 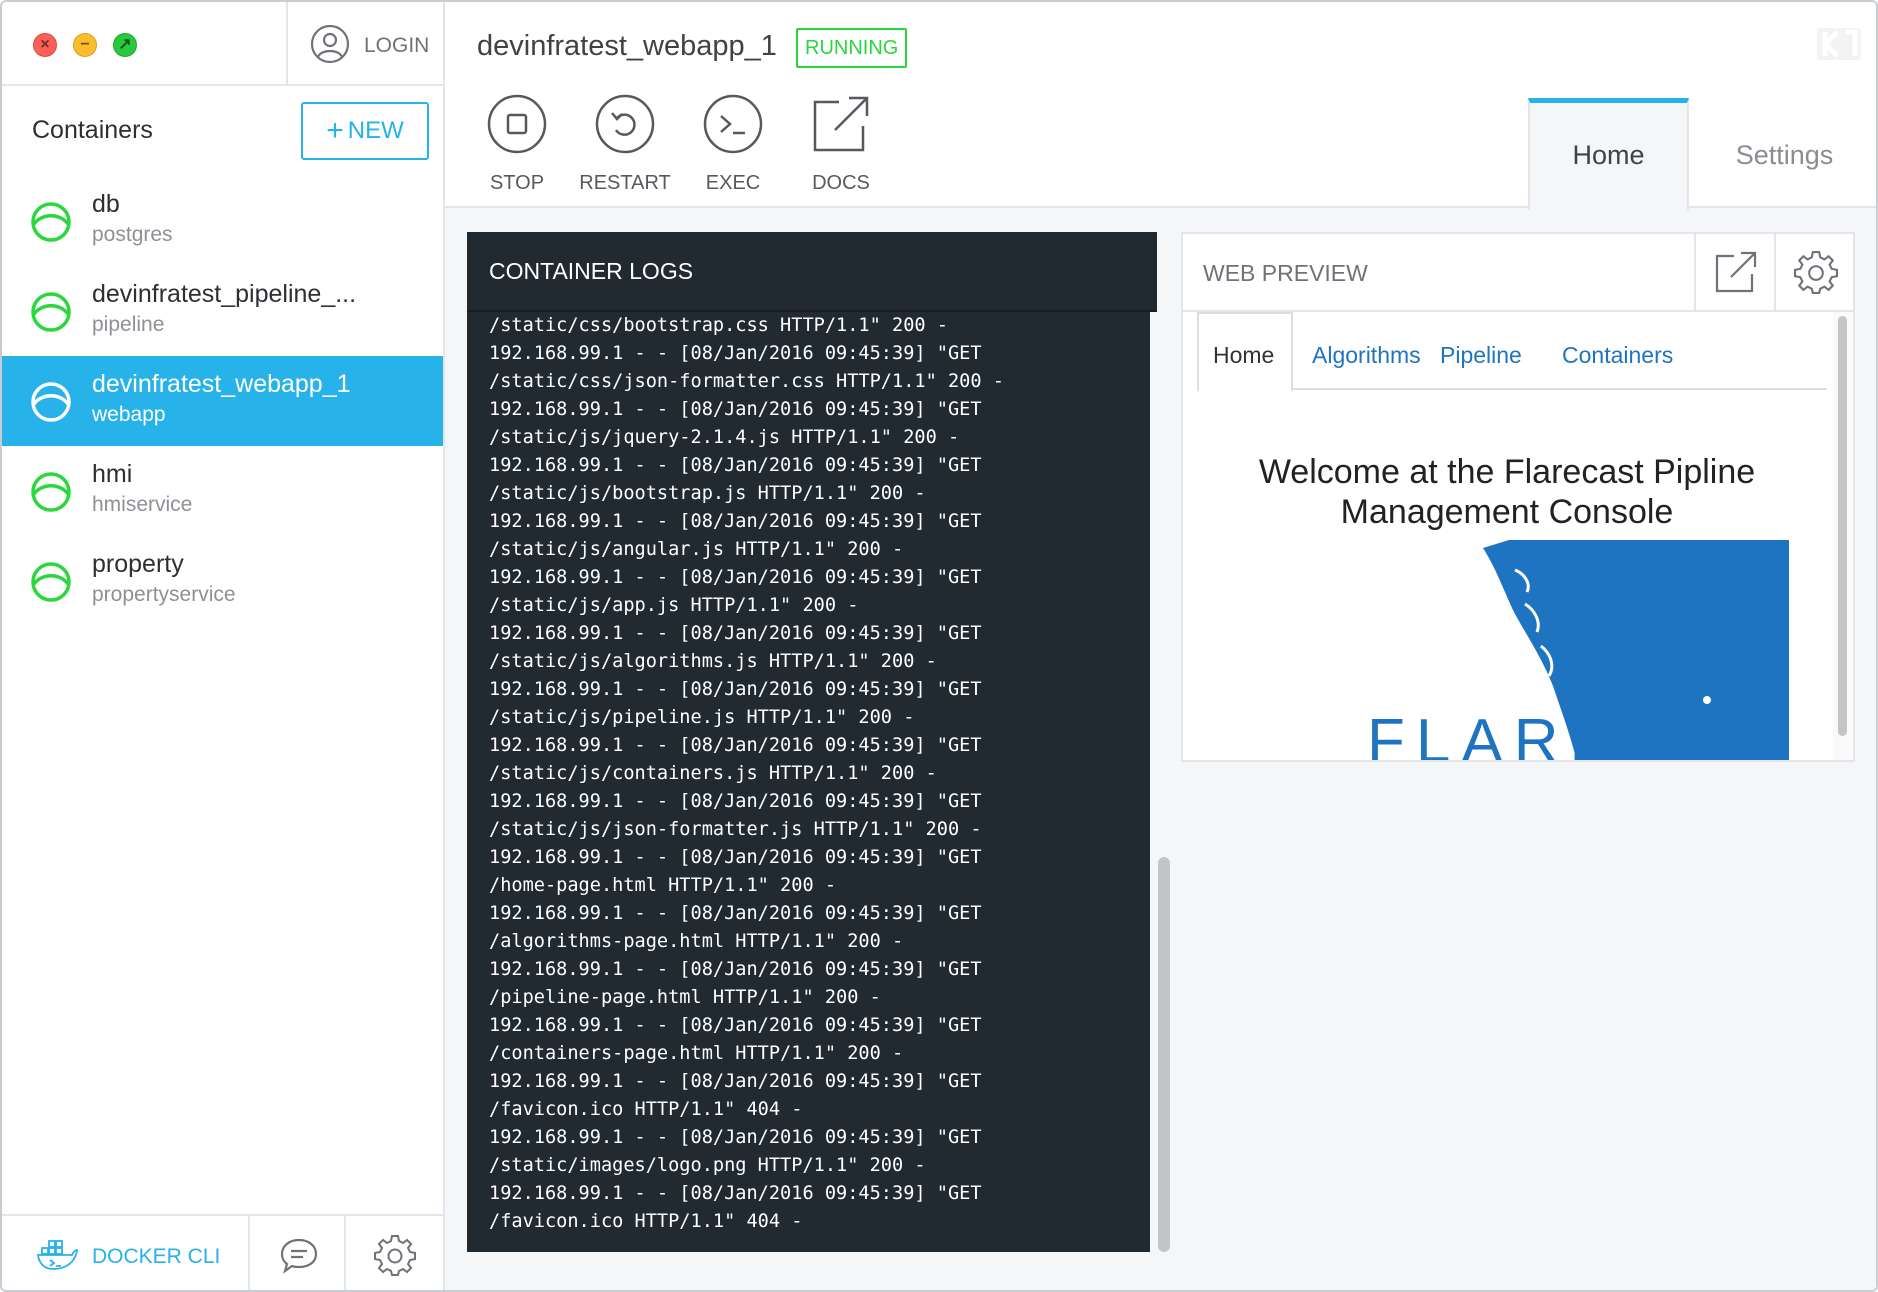 What do you see at coordinates (713, 773) in the screenshot?
I see `log-line: /static/js/containers.js HTTP/1.1" 200 -` at bounding box center [713, 773].